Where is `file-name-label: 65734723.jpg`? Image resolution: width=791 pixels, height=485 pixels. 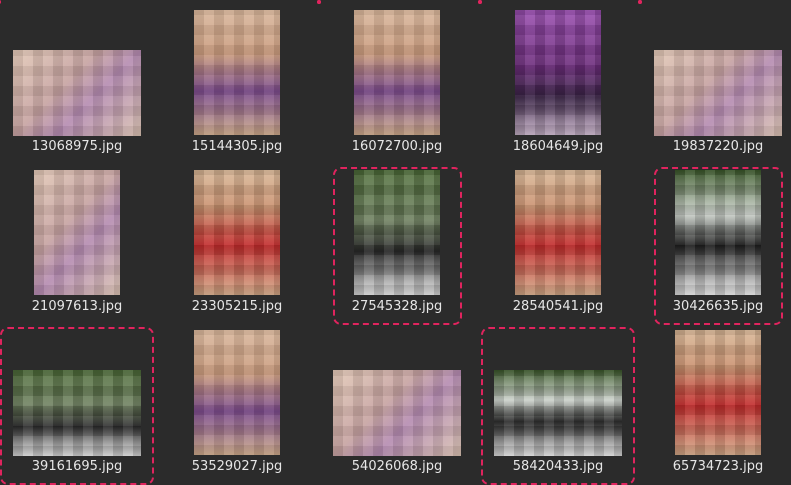 file-name-label: 65734723.jpg is located at coordinates (718, 466).